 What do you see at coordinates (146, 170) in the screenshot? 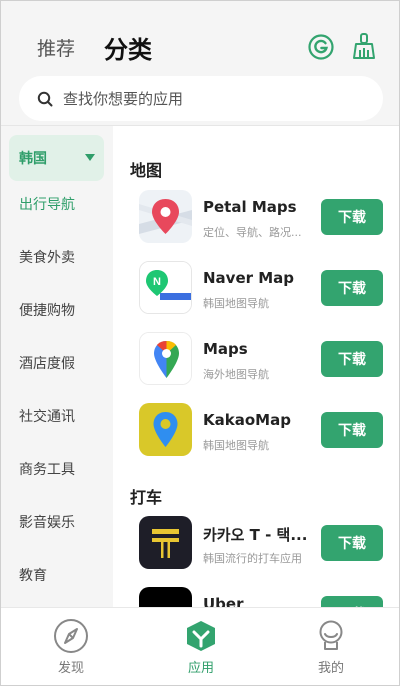
I see `section-title-maps: 地图` at bounding box center [146, 170].